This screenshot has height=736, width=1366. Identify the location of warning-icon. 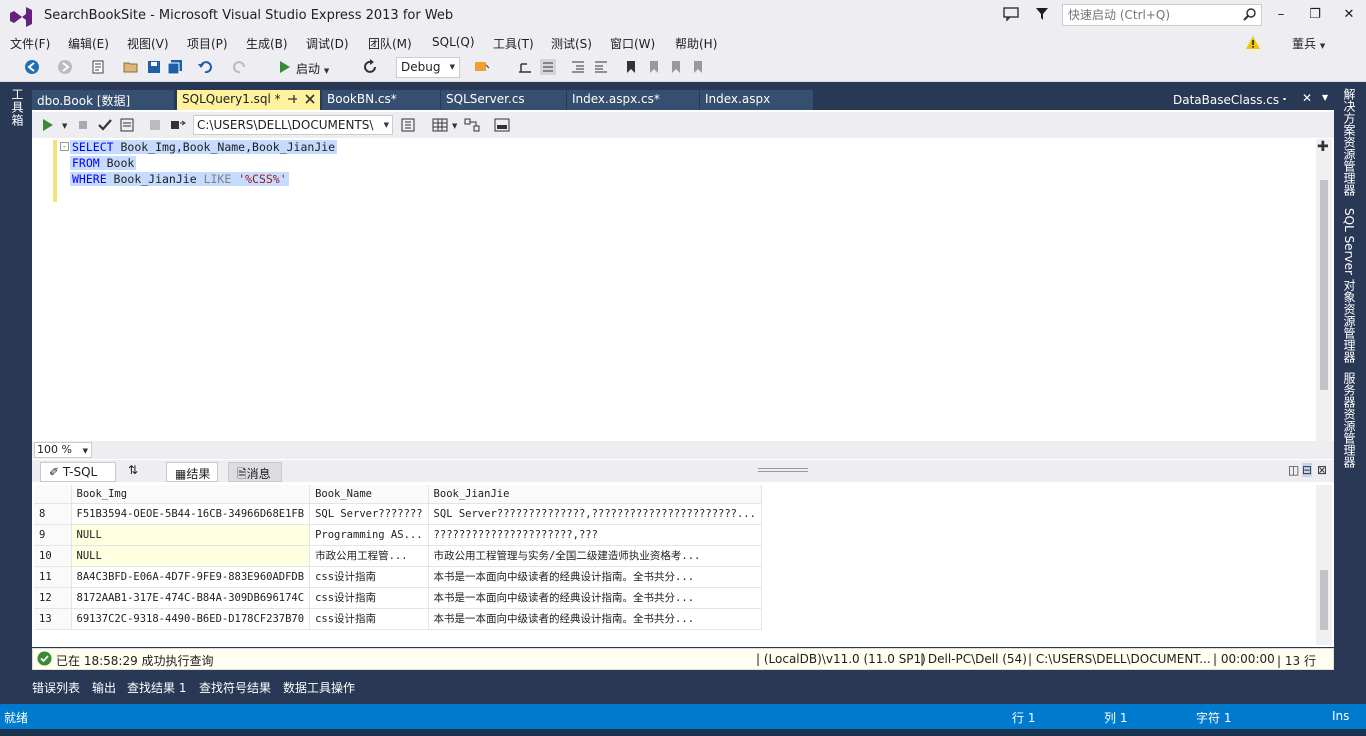
(1253, 42).